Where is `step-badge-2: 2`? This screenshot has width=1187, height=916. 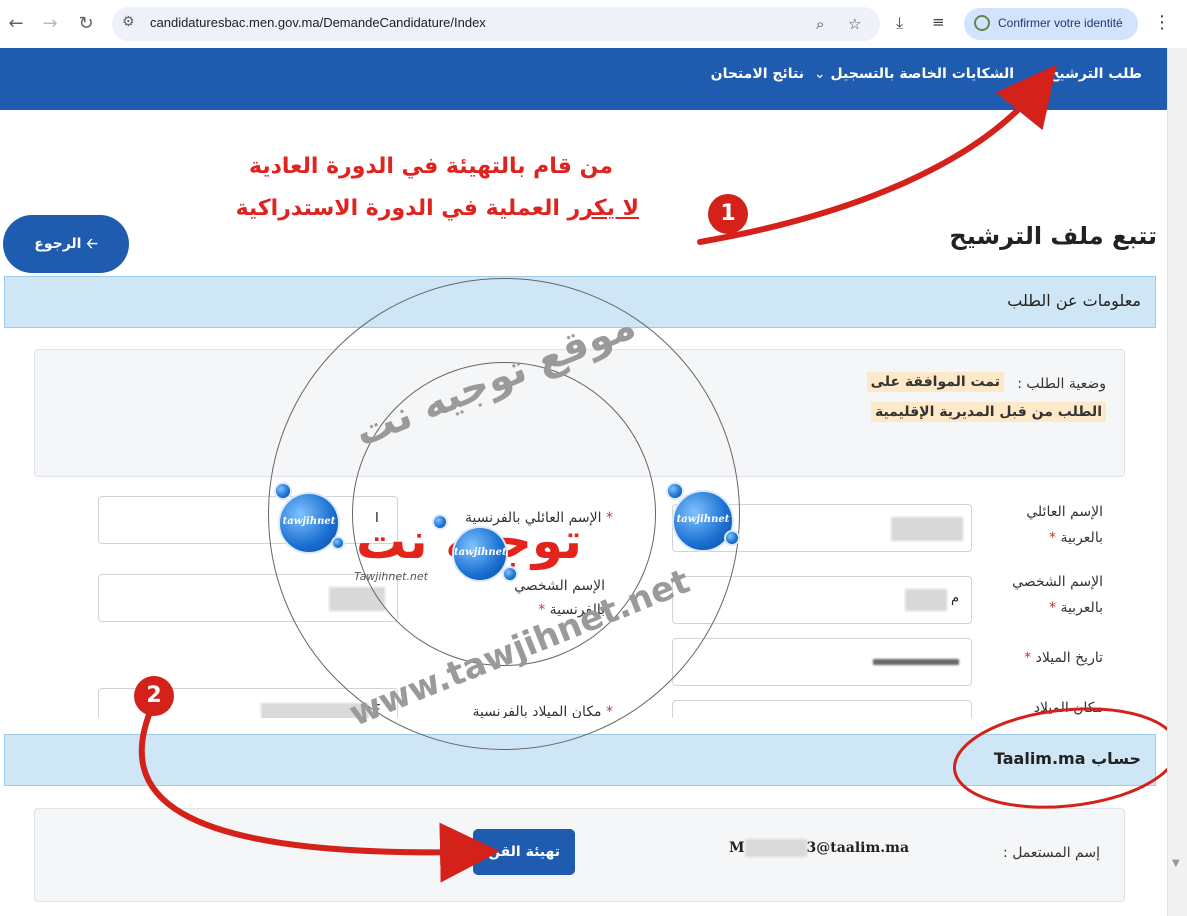 step-badge-2: 2 is located at coordinates (154, 696).